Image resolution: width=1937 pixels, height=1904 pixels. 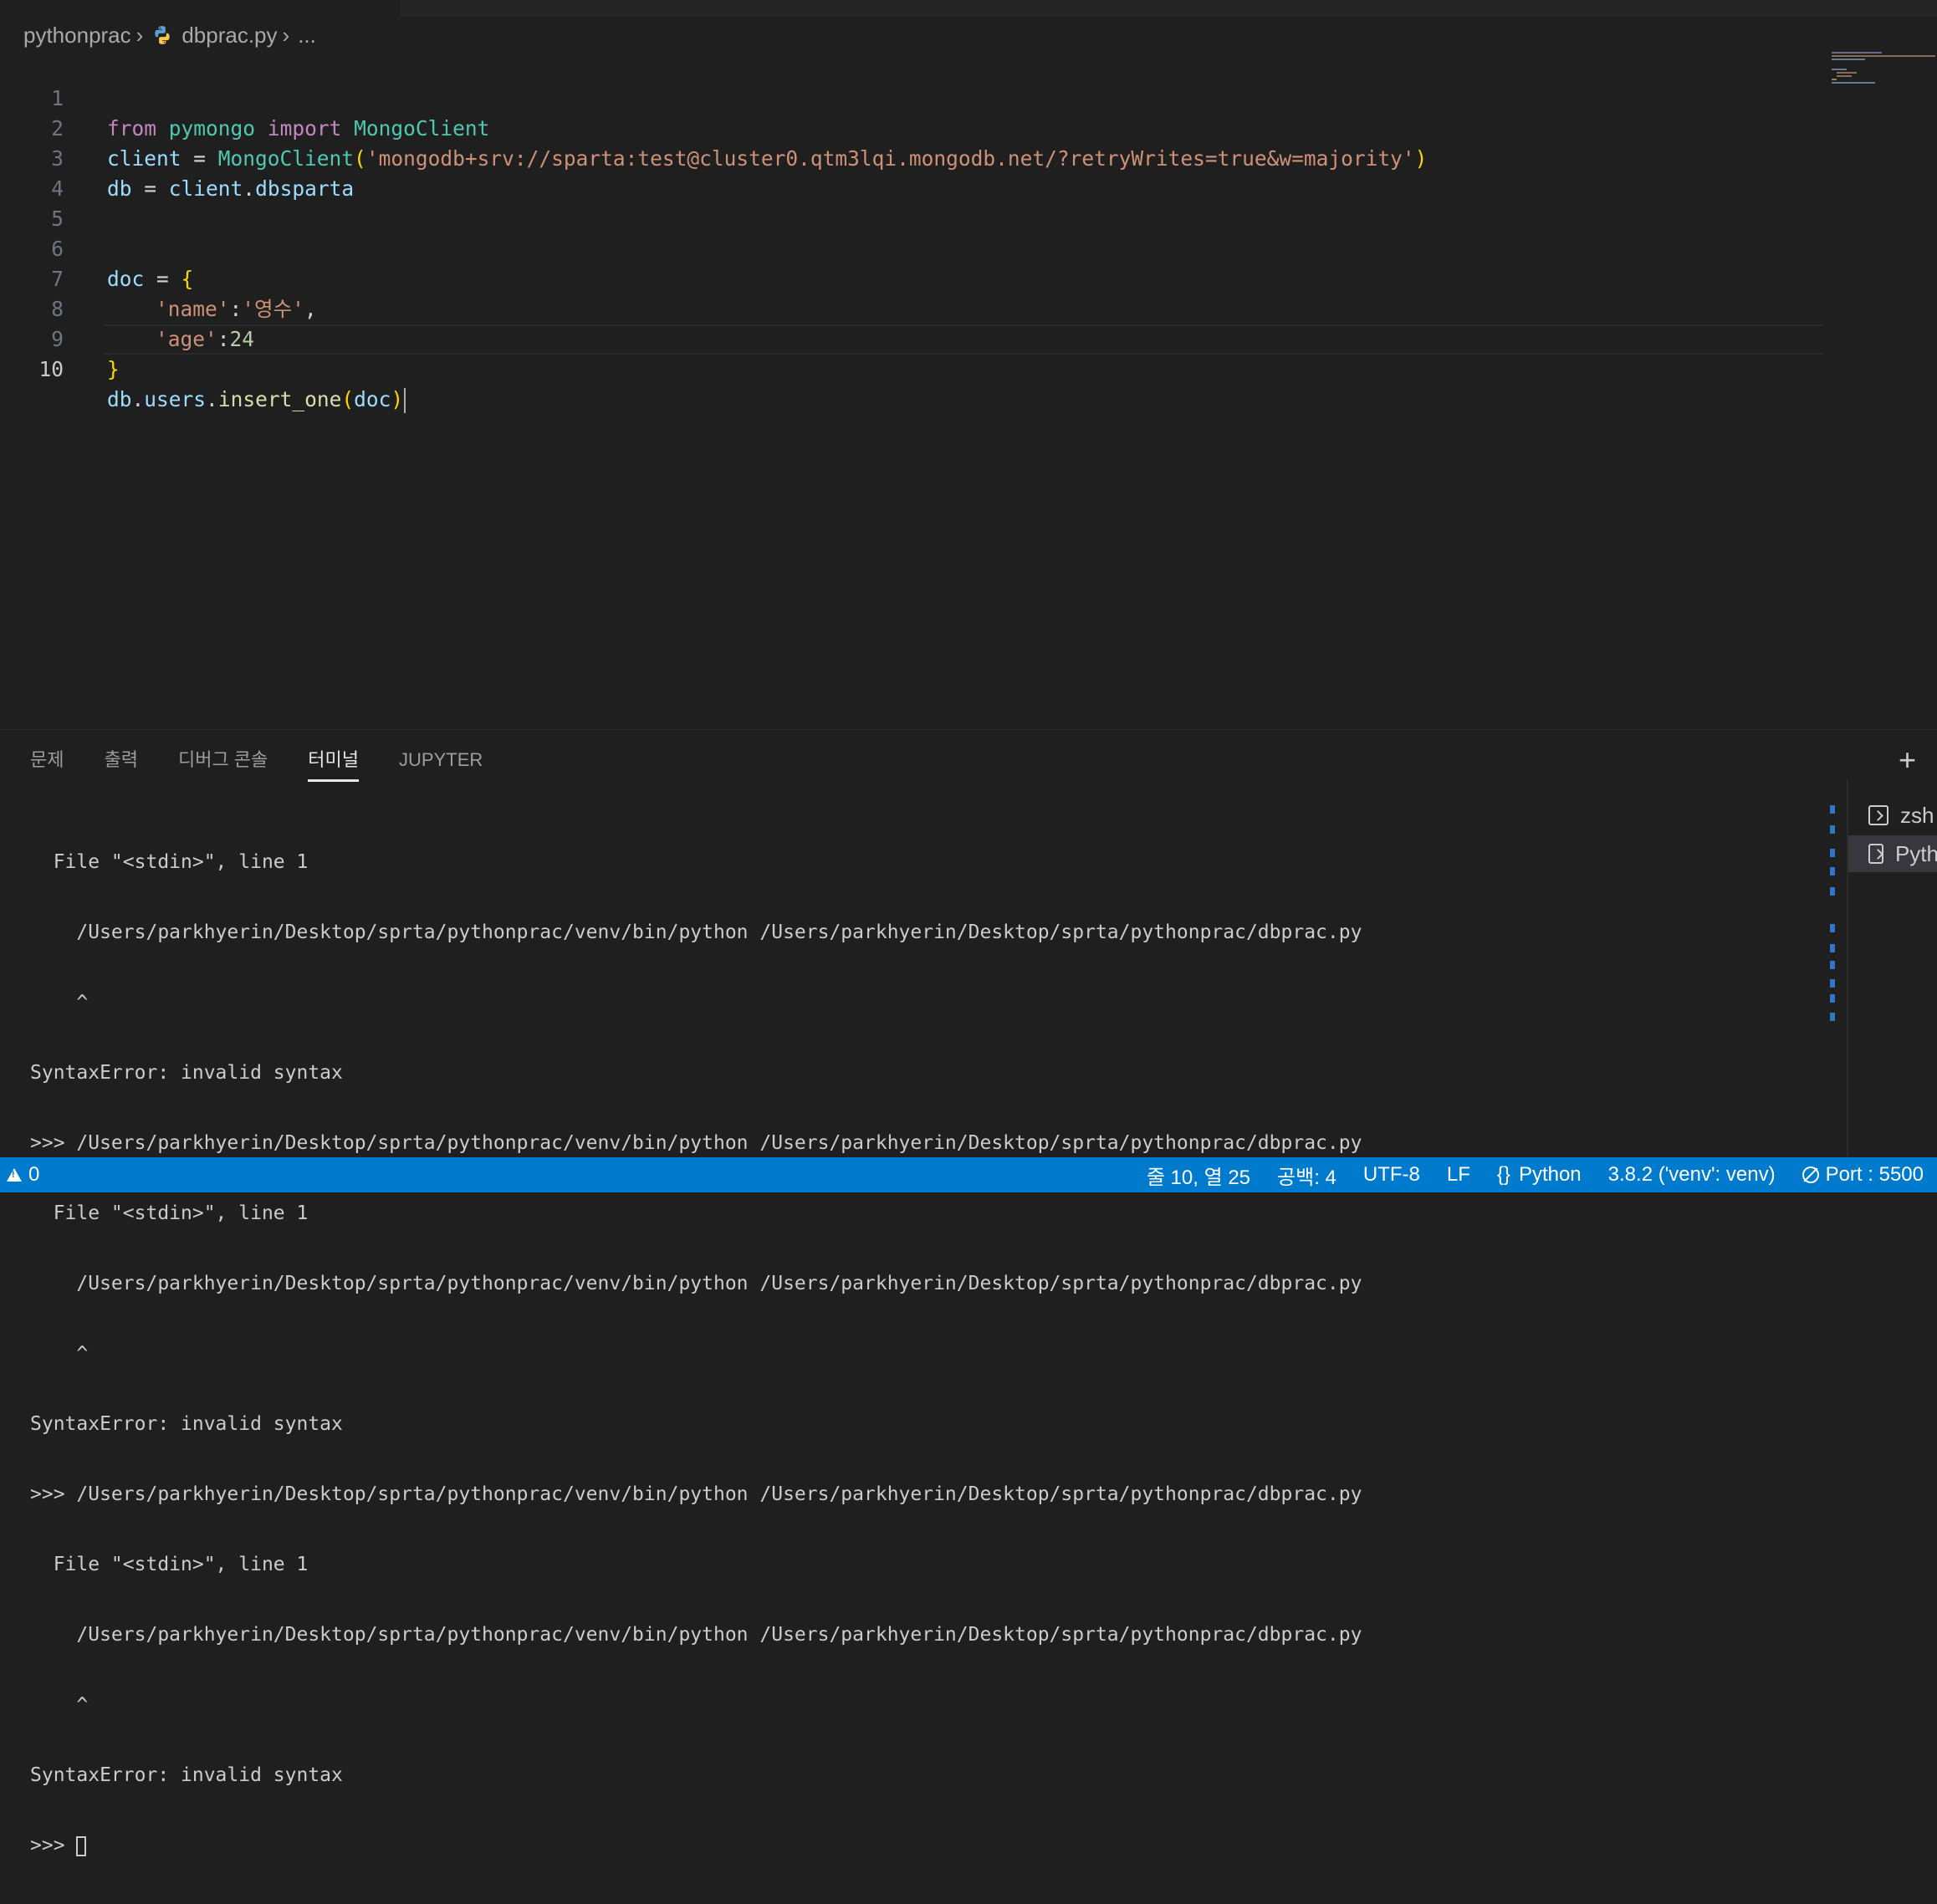 I want to click on terminal-instance-list: zsh Pyth, so click(x=1892, y=968).